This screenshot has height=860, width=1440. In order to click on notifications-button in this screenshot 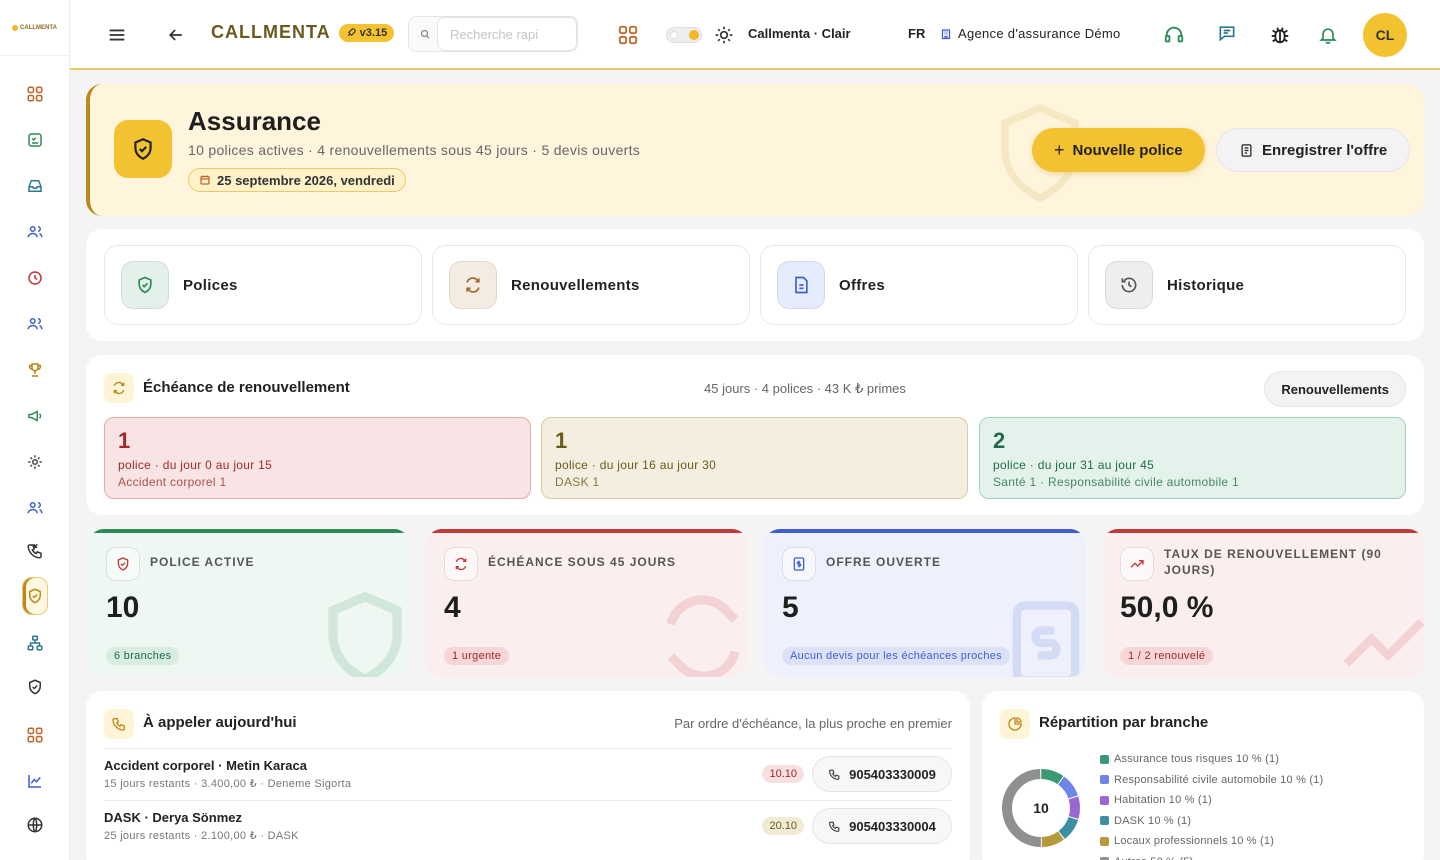, I will do `click(1328, 35)`.